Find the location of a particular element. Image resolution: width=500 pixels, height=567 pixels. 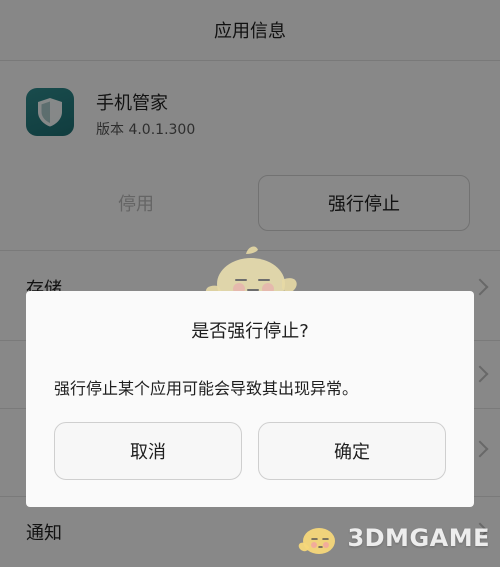

dialog-message: 强行停止某个应用可能会导致其出现异常。 is located at coordinates (206, 388).